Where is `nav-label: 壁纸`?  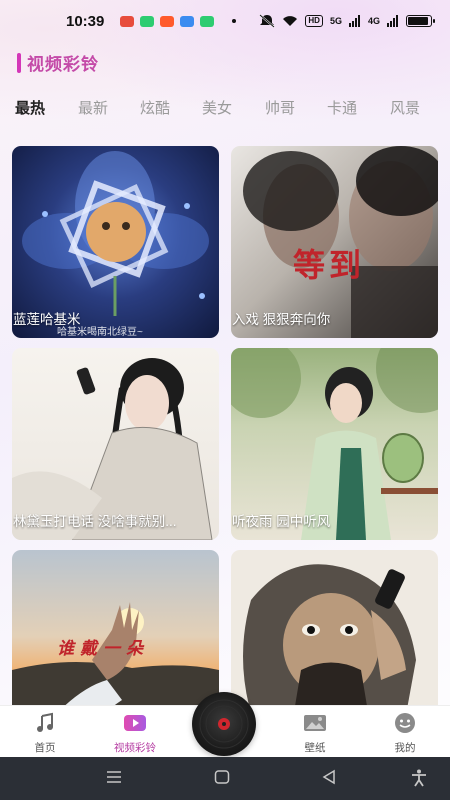
nav-label: 壁纸 is located at coordinates (315, 748).